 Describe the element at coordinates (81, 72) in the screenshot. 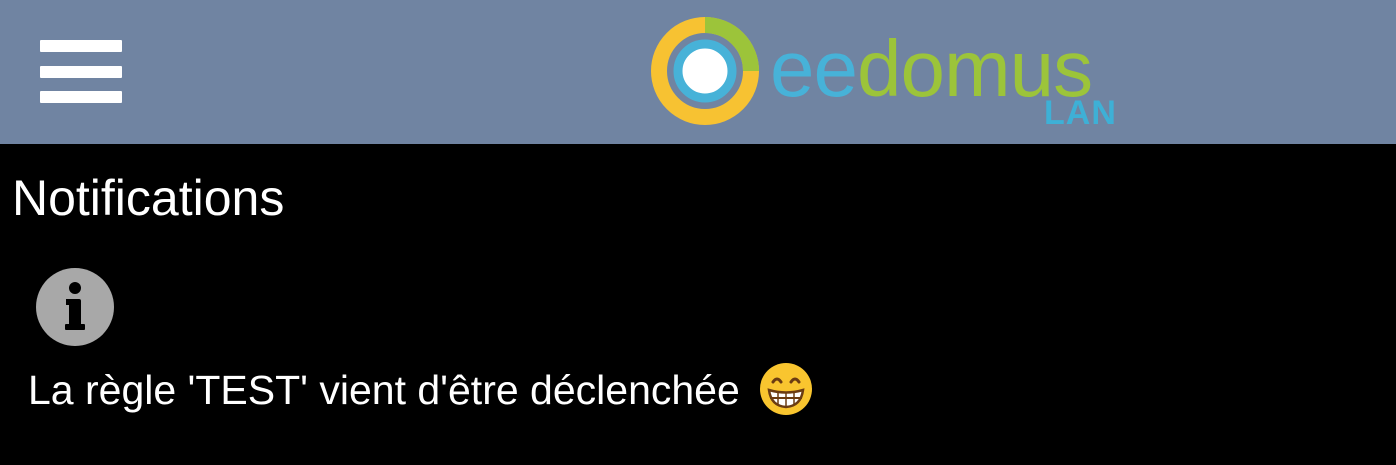

I see `hamburger-menu-icon` at that location.